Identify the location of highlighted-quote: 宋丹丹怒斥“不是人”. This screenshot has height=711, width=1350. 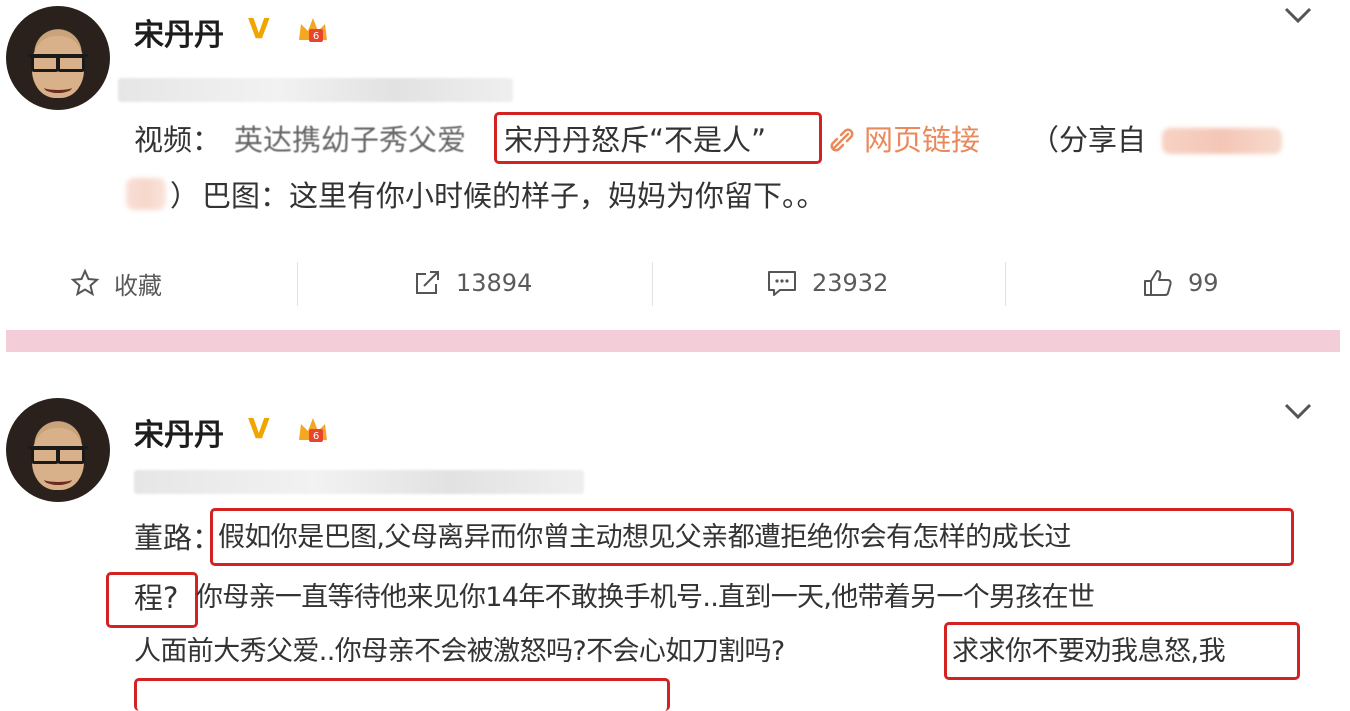
(635, 140).